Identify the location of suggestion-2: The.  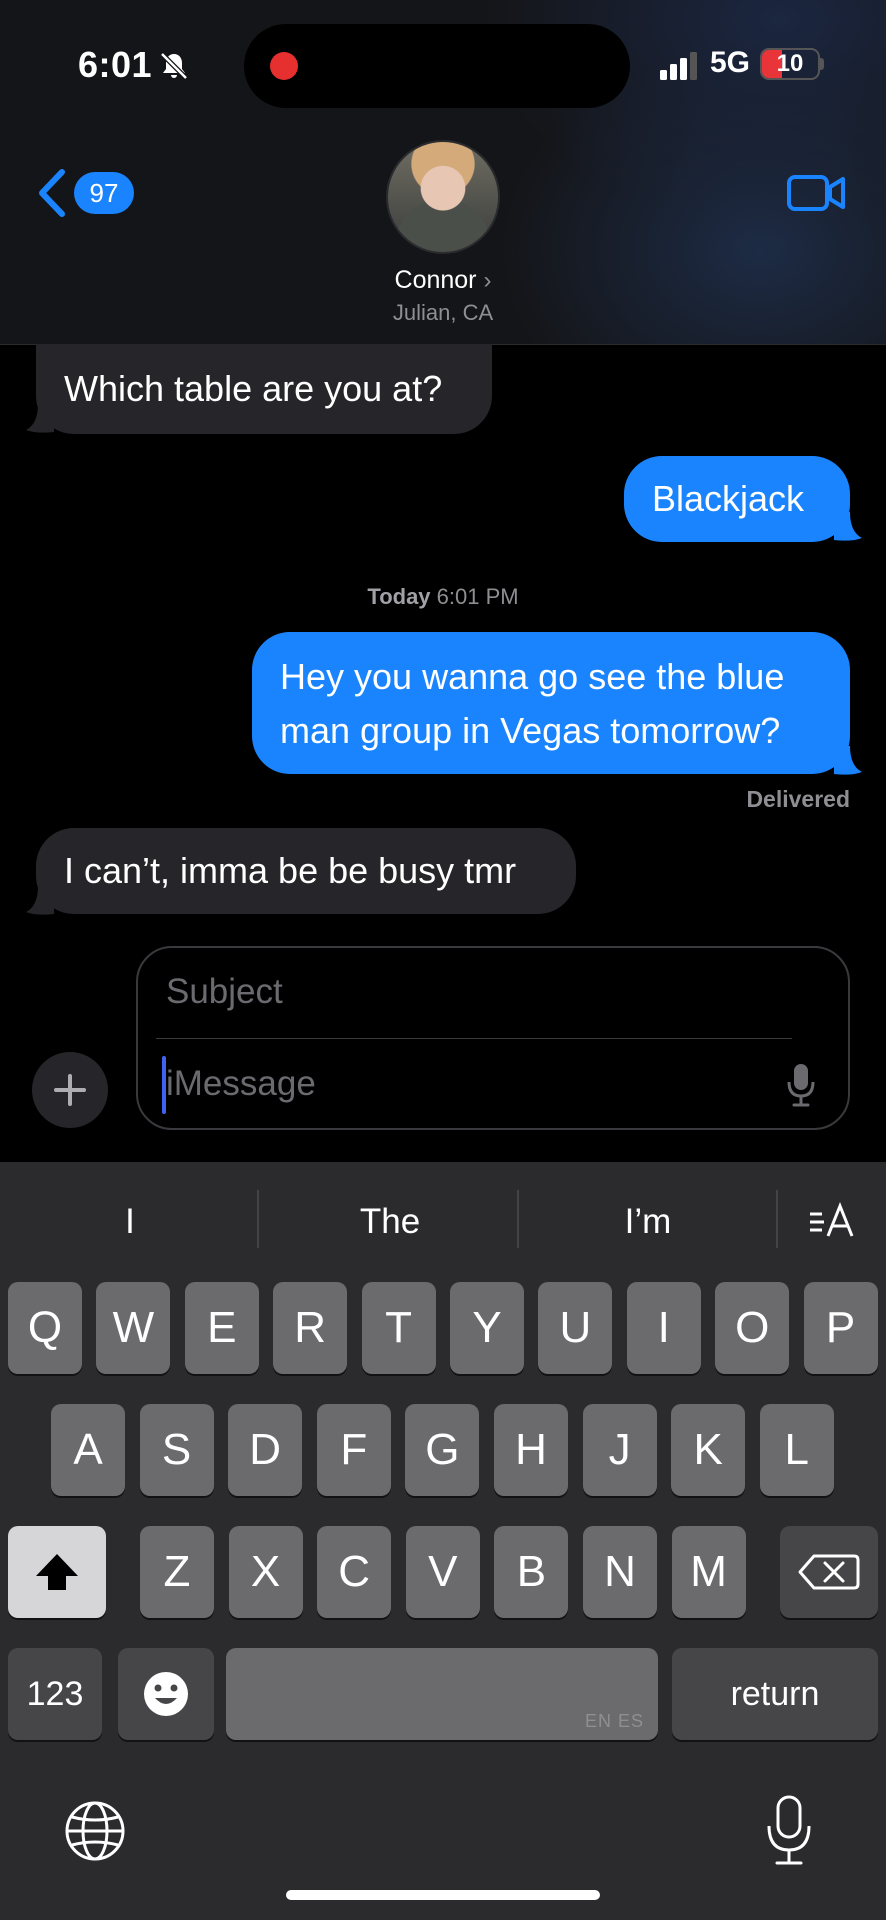
(390, 1222).